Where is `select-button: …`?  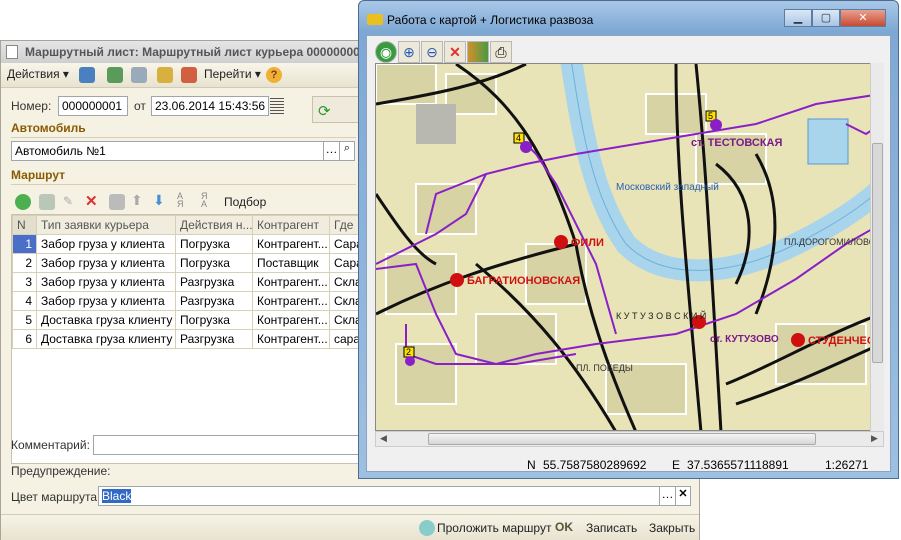 select-button: … is located at coordinates (331, 151).